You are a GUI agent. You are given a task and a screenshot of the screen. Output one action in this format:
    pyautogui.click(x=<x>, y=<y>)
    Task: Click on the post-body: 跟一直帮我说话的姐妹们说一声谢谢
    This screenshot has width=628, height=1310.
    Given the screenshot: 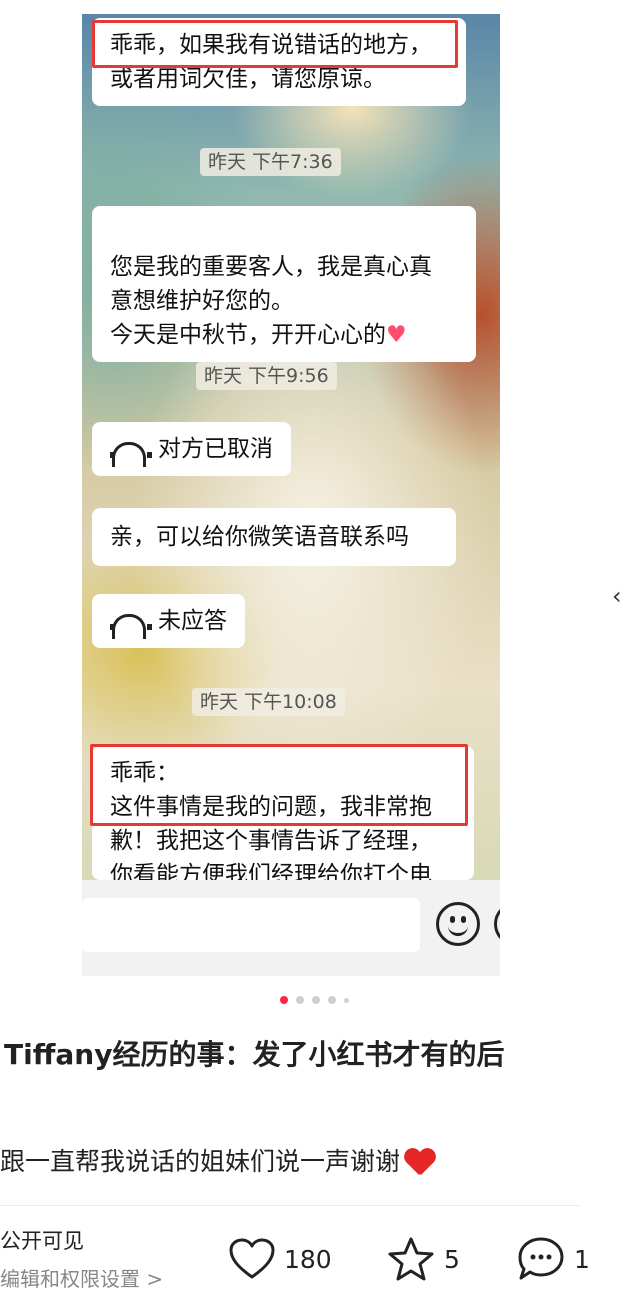 What is the action you would take?
    pyautogui.click(x=314, y=1162)
    